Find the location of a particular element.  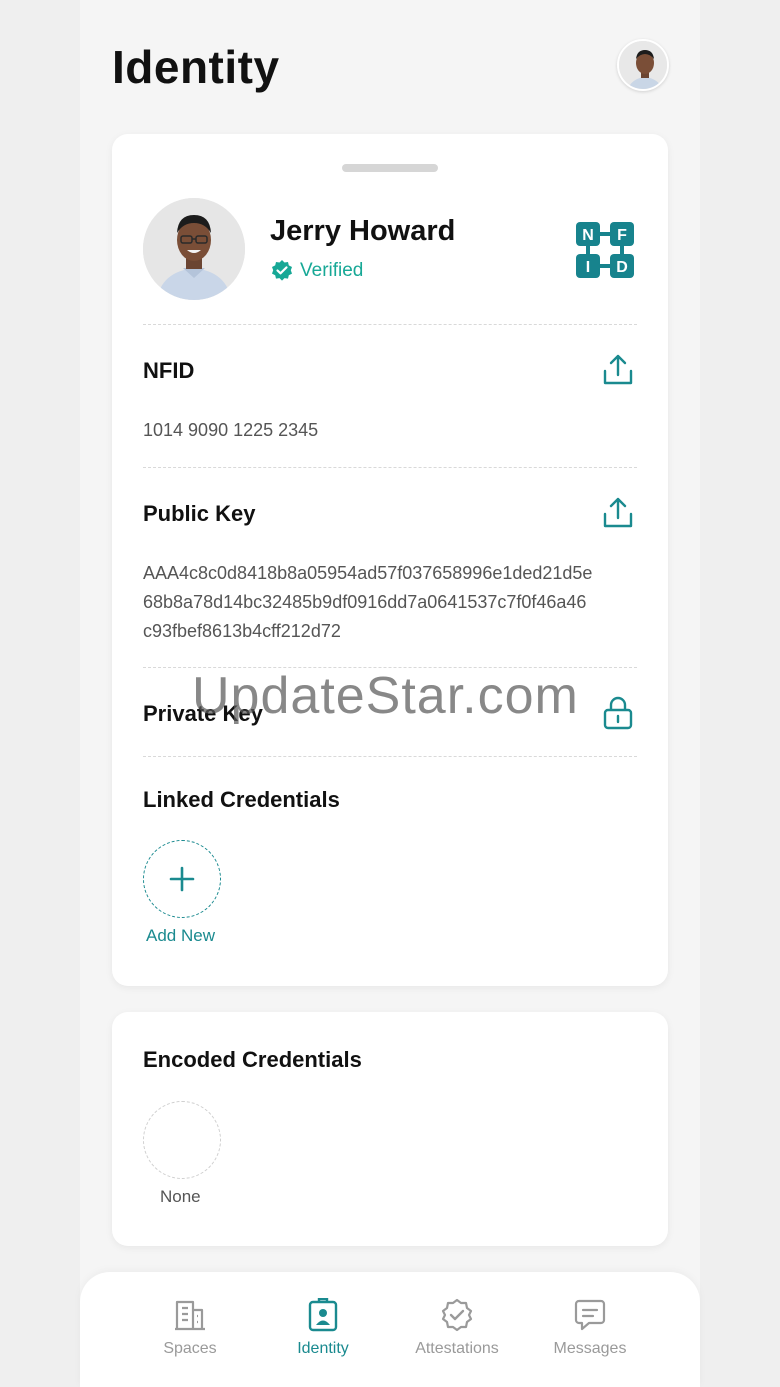

nfid-label: NFID is located at coordinates (169, 370).